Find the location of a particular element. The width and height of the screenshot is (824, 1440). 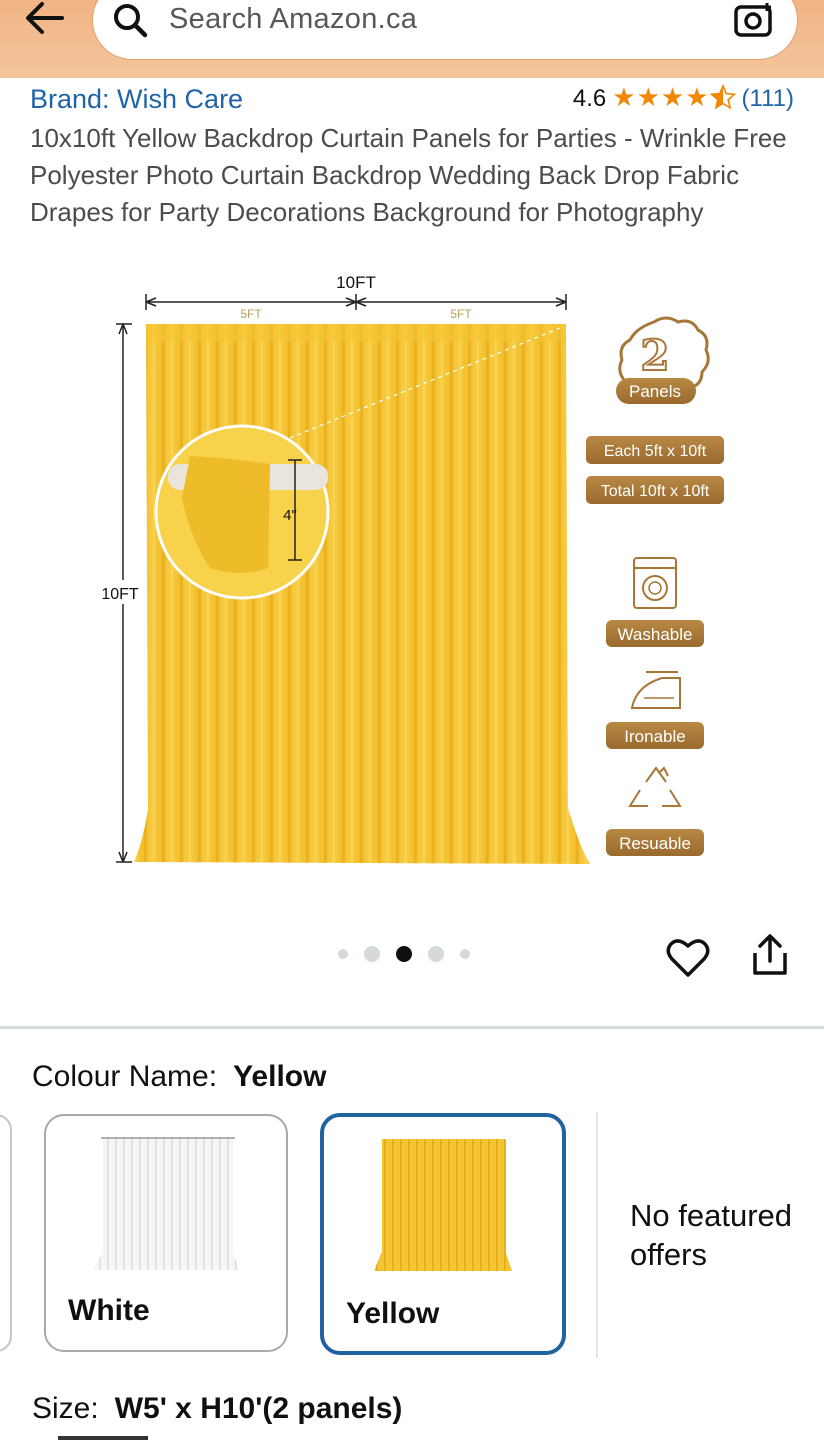

back-arrow-icon is located at coordinates (45, 20).